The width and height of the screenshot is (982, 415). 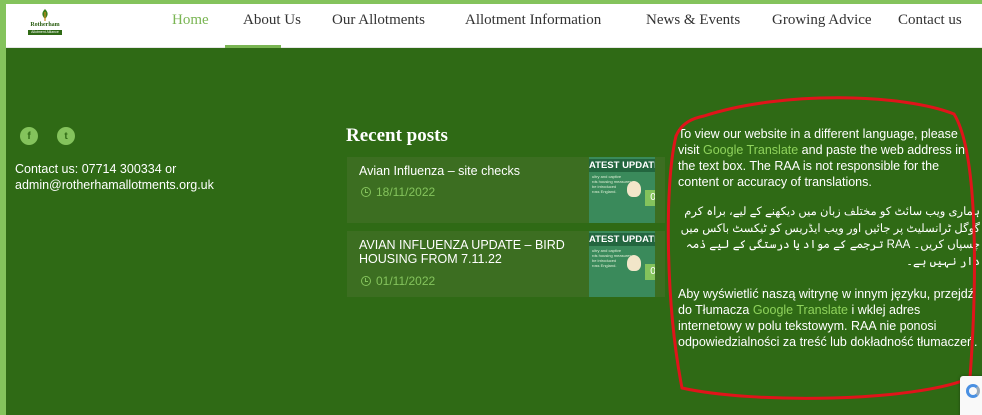 I want to click on post-title: Avian Influenza – site checks, so click(x=469, y=171).